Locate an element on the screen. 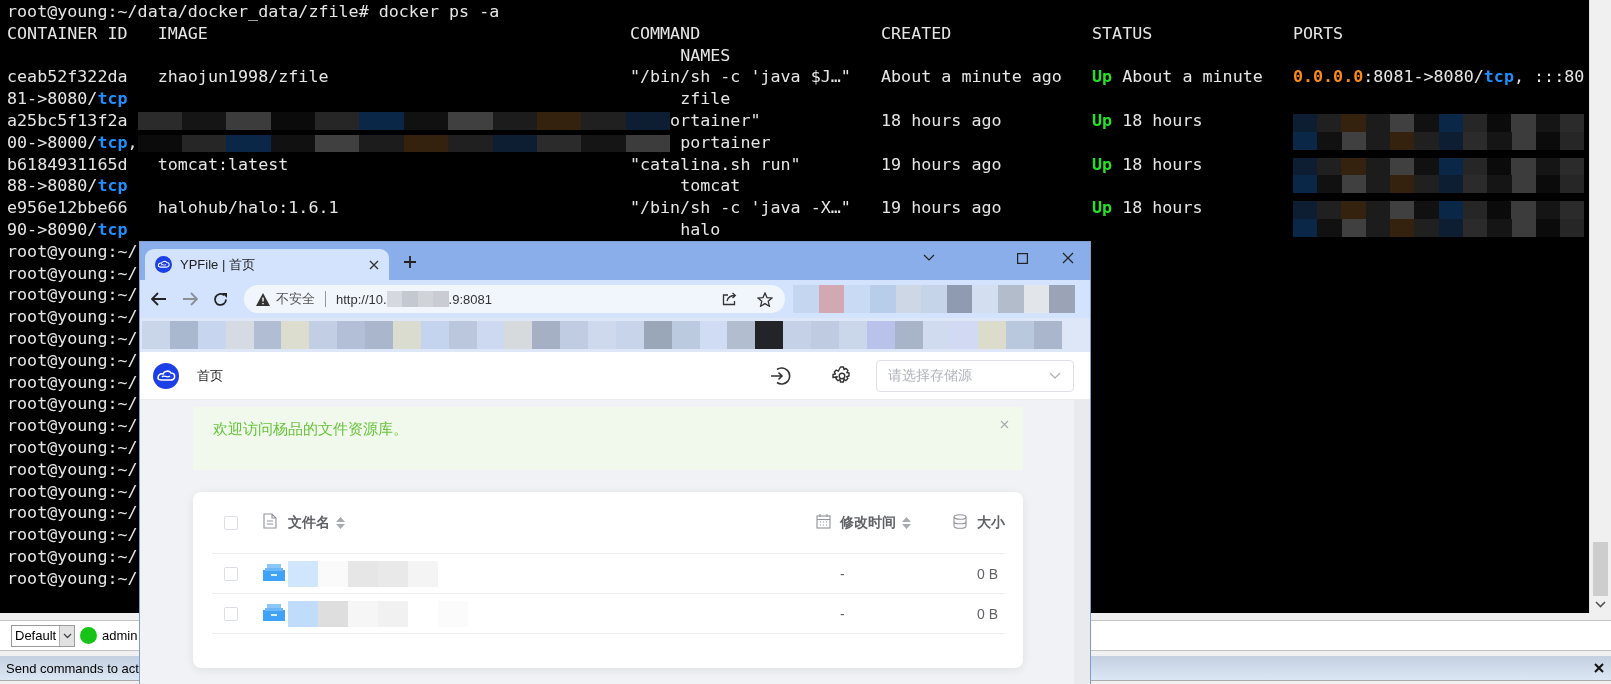 The height and width of the screenshot is (684, 1611). command-text: "catalina.sh run" is located at coordinates (715, 164).